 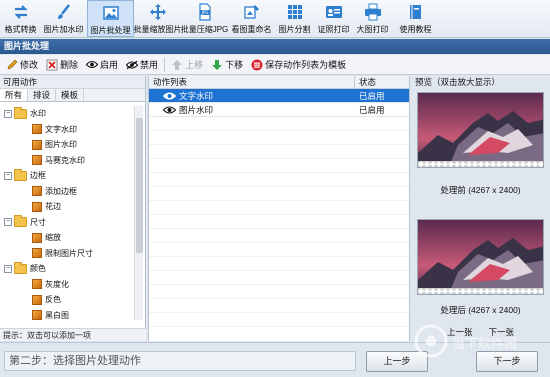 I want to click on scrollbar-thumb, so click(x=139, y=185).